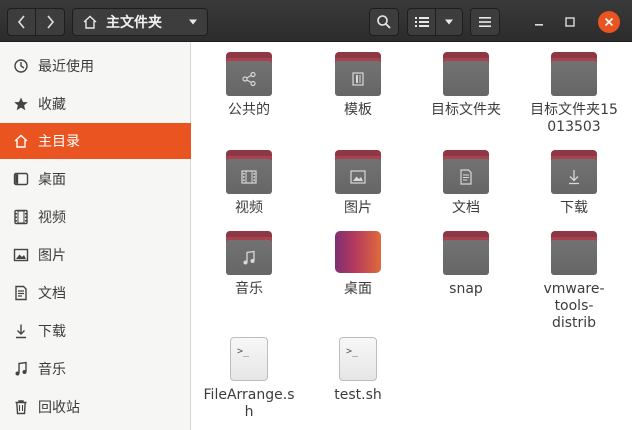 This screenshot has height=430, width=632. I want to click on maximize-button, so click(570, 22).